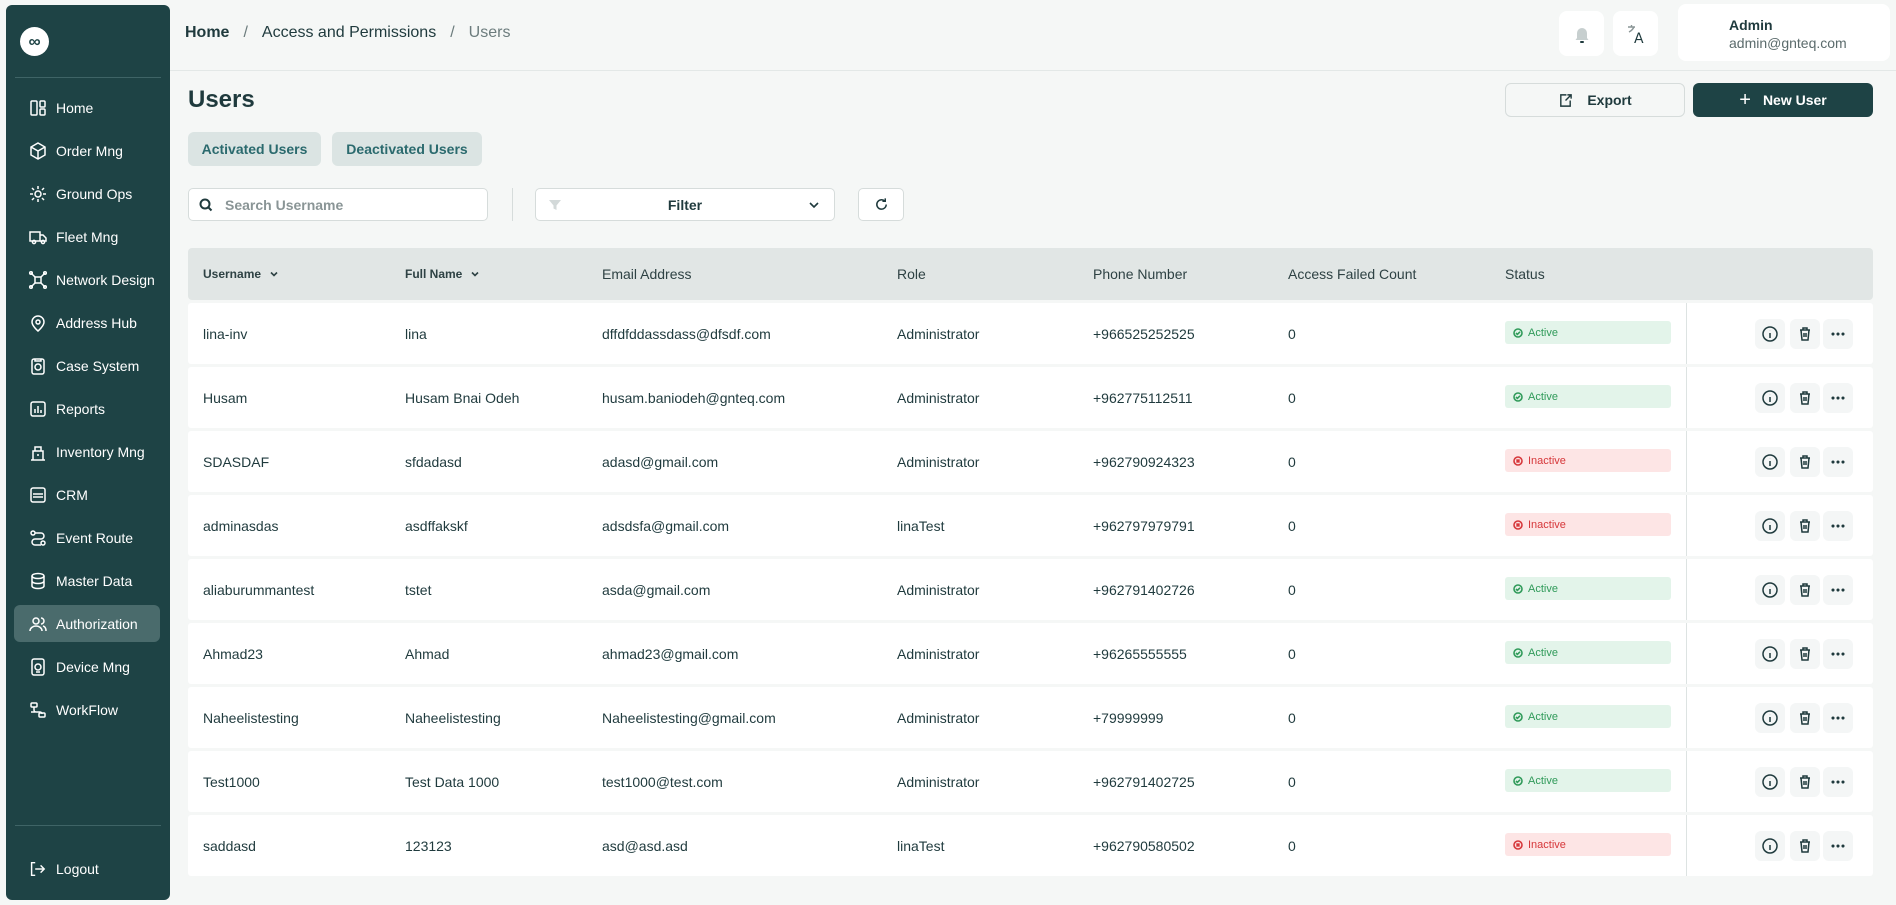 This screenshot has width=1896, height=905. Describe the element at coordinates (1525, 274) in the screenshot. I see `column-header-status: Status` at that location.